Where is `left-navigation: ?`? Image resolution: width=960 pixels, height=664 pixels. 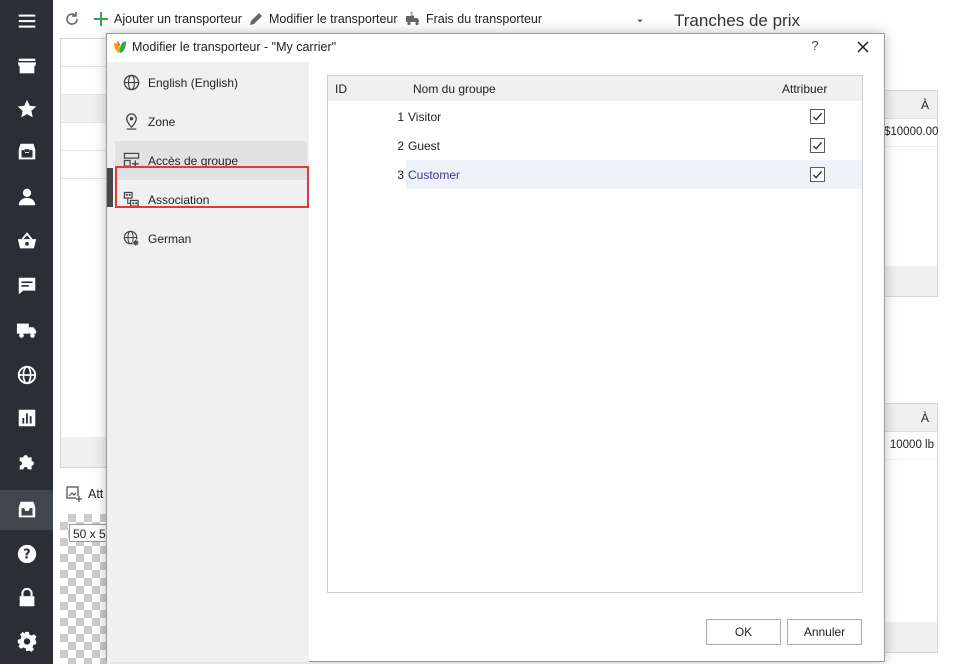
left-navigation: ? is located at coordinates (26, 332).